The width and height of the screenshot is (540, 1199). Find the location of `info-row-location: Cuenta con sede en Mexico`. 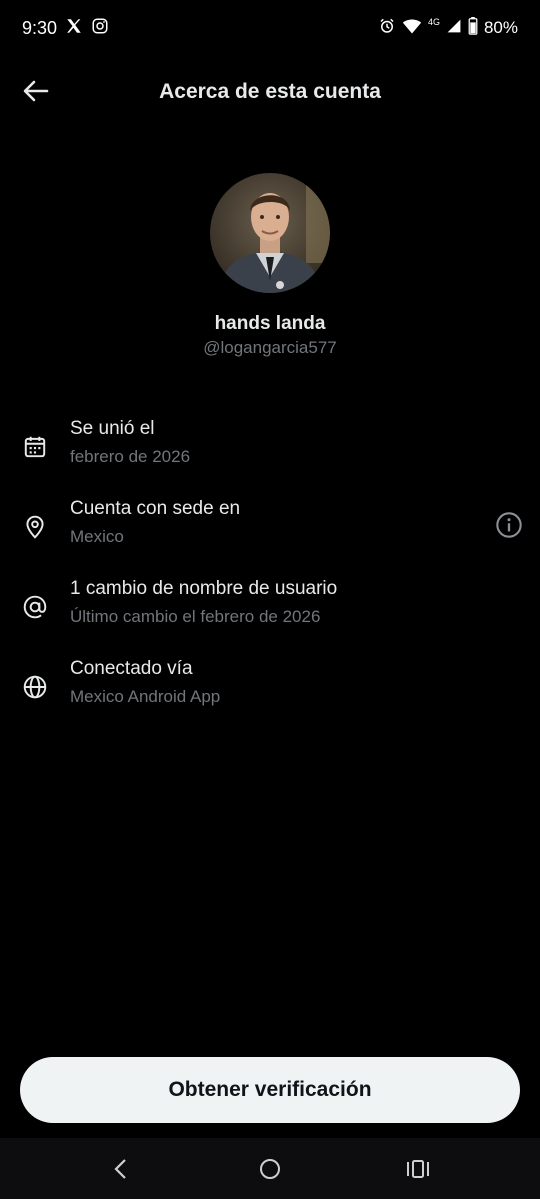

info-row-location: Cuenta con sede en Mexico is located at coordinates (270, 531).